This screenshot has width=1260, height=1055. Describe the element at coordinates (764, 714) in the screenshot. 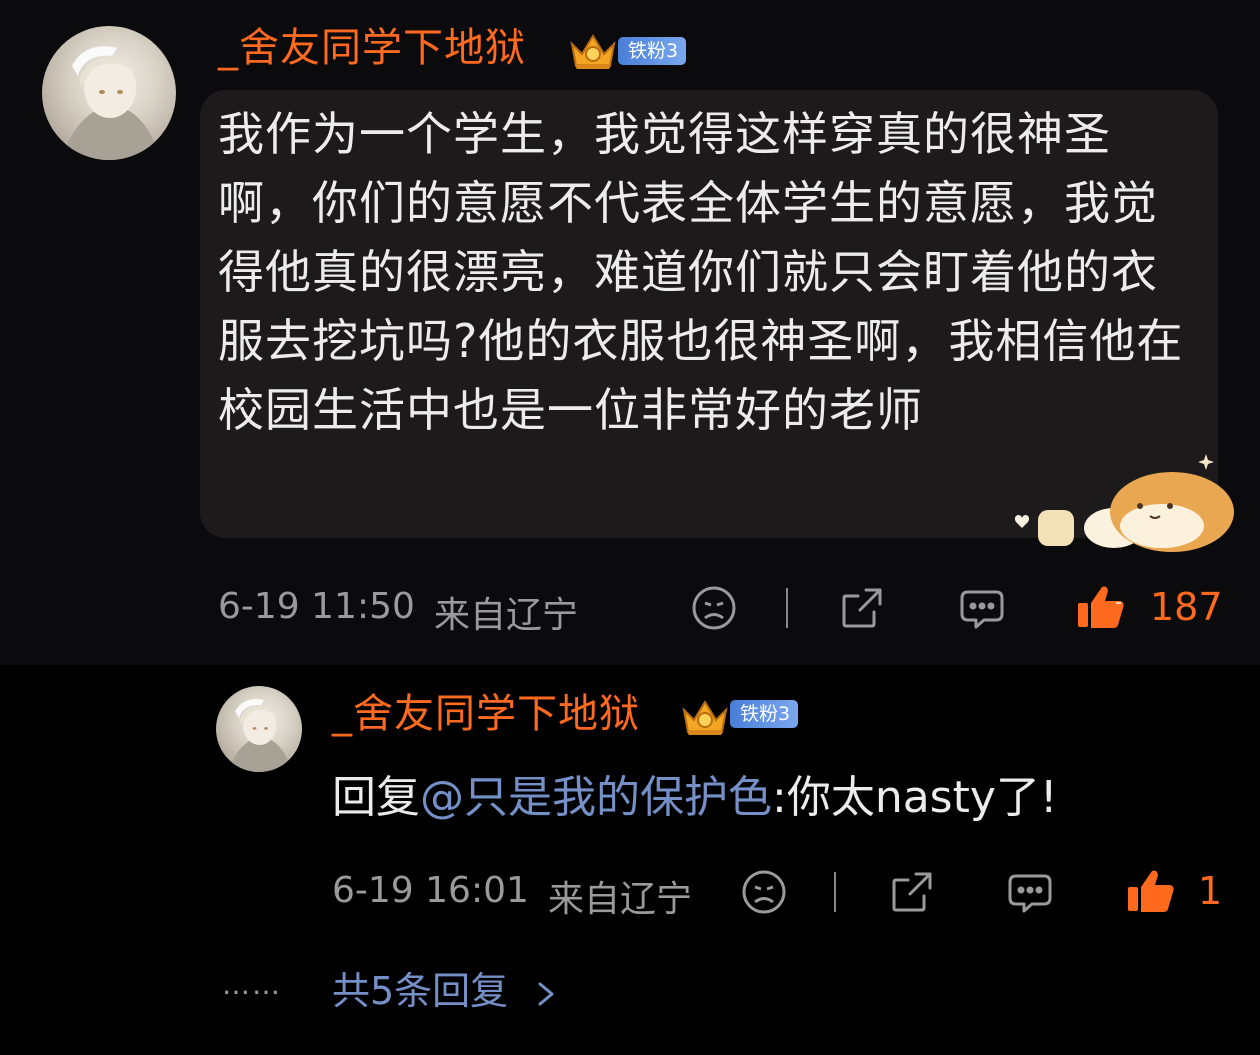

I see `reply-fan-level-badge: 铁粉3` at that location.